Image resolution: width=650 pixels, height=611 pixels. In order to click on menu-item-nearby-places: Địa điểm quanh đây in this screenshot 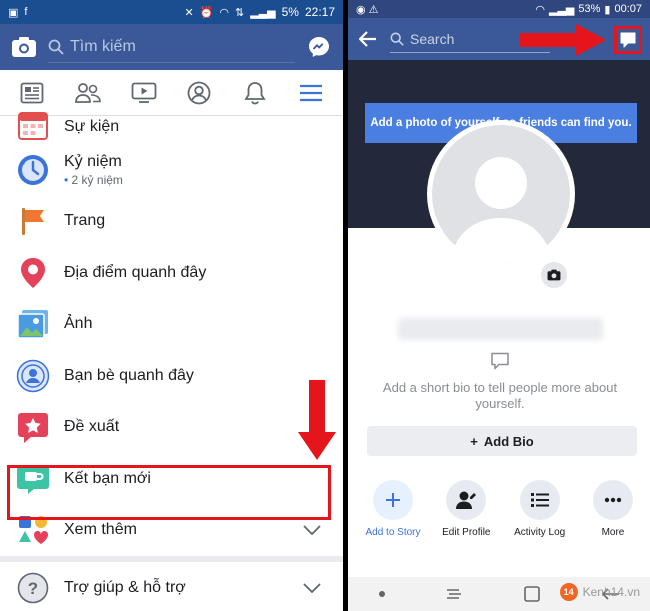, I will do `click(171, 273)`.